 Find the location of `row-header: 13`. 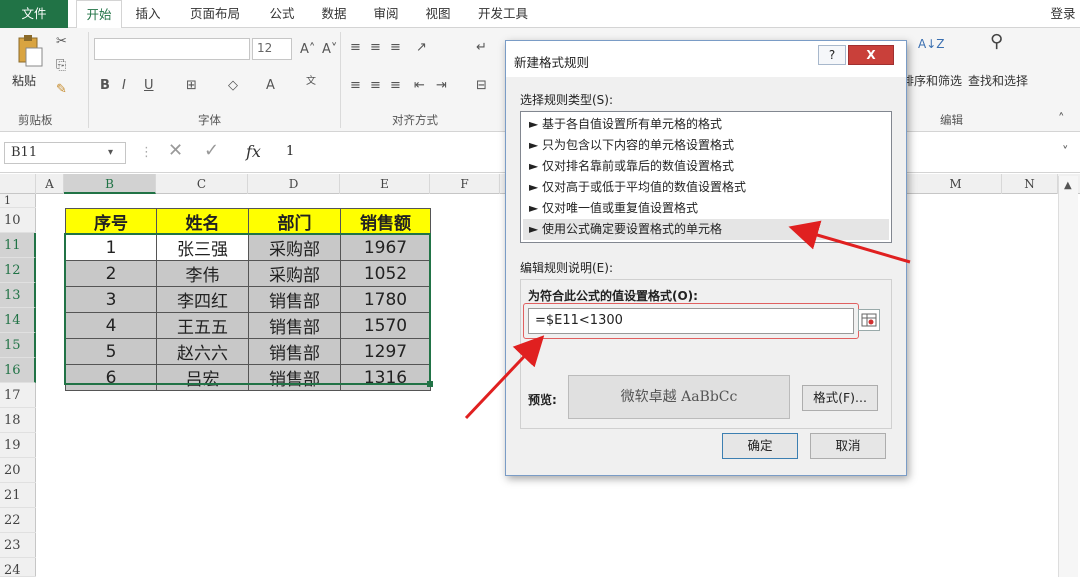

row-header: 13 is located at coordinates (18, 295).